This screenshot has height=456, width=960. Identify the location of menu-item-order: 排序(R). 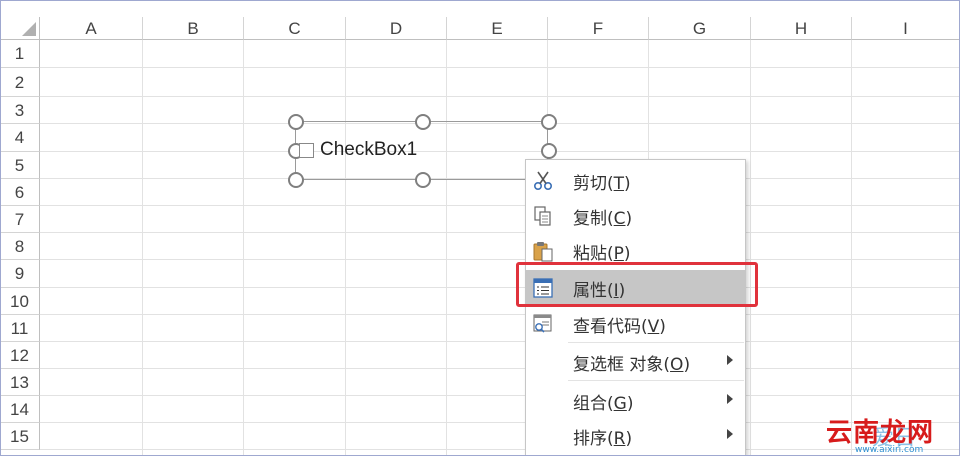
(635, 435).